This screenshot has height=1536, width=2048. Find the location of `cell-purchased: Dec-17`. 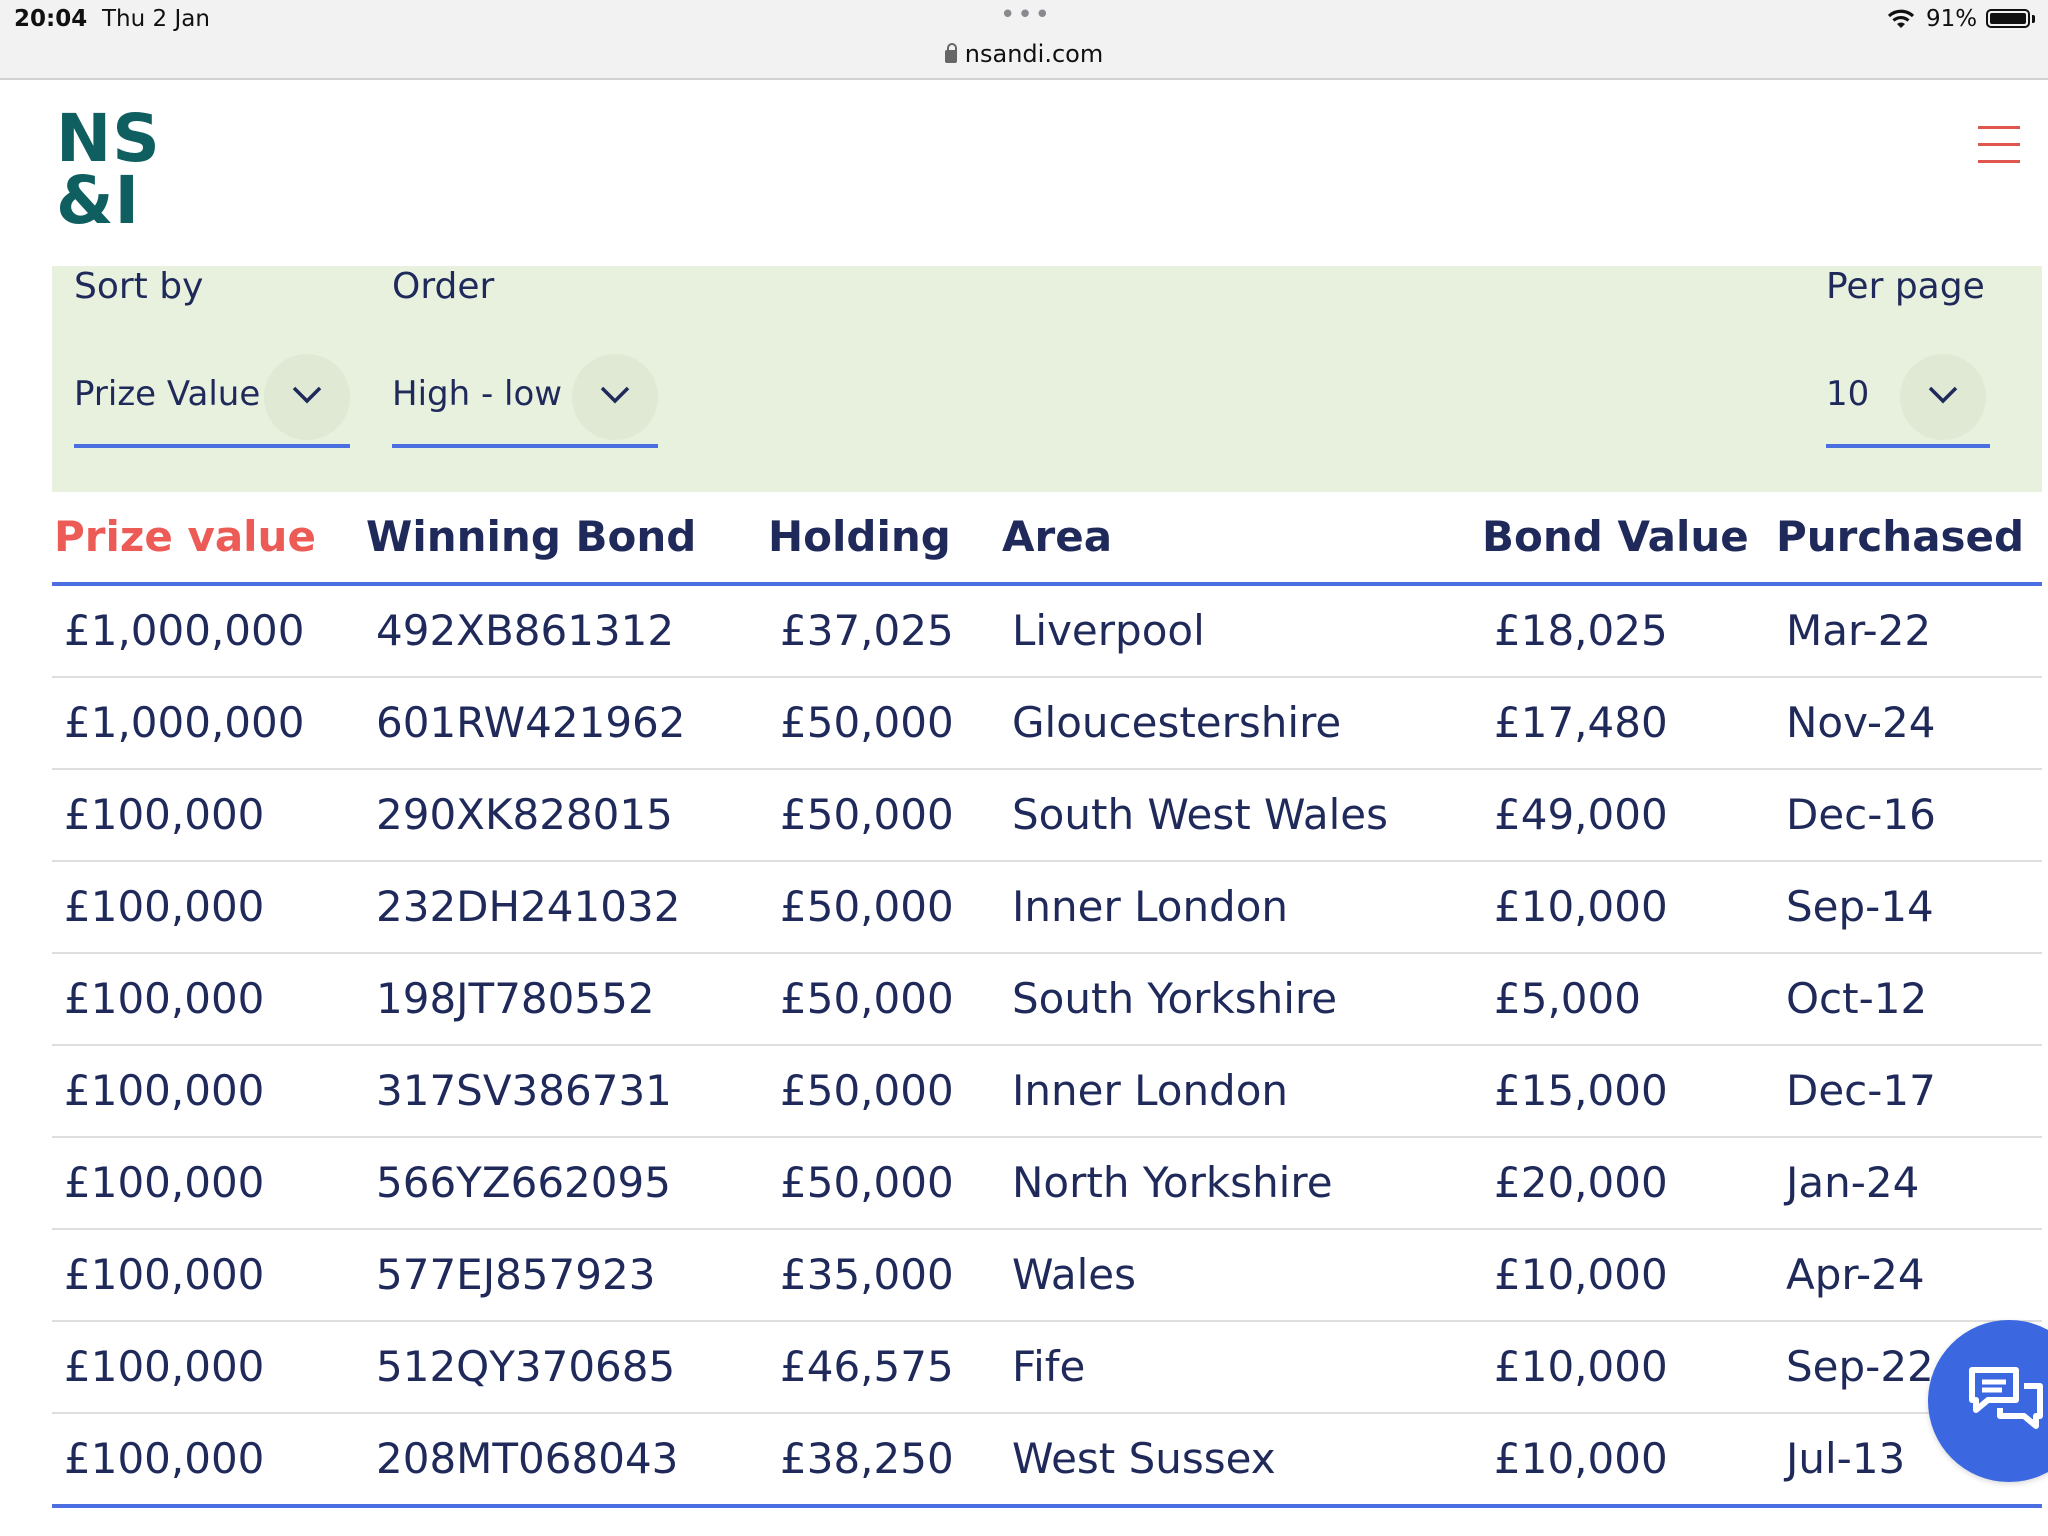

cell-purchased: Dec-17 is located at coordinates (1861, 1090).